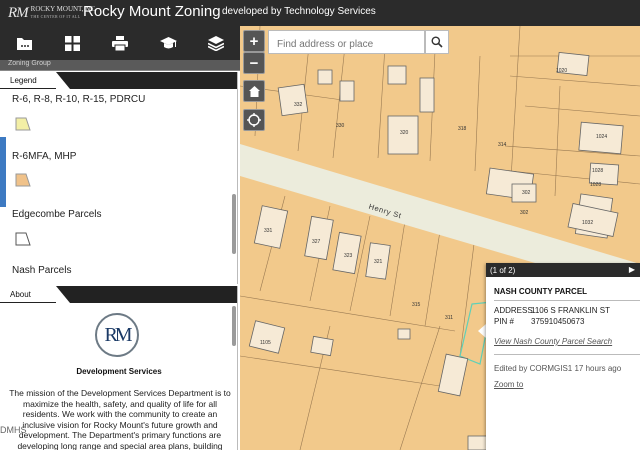  I want to click on legend-tab: Legend, so click(28, 80).